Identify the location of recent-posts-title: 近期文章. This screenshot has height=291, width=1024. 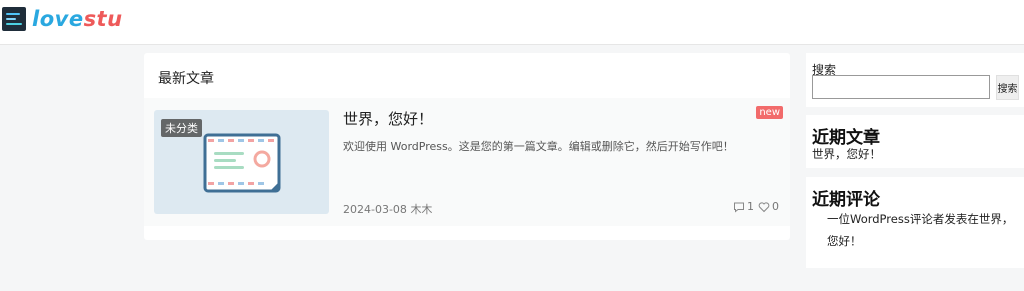
(846, 138).